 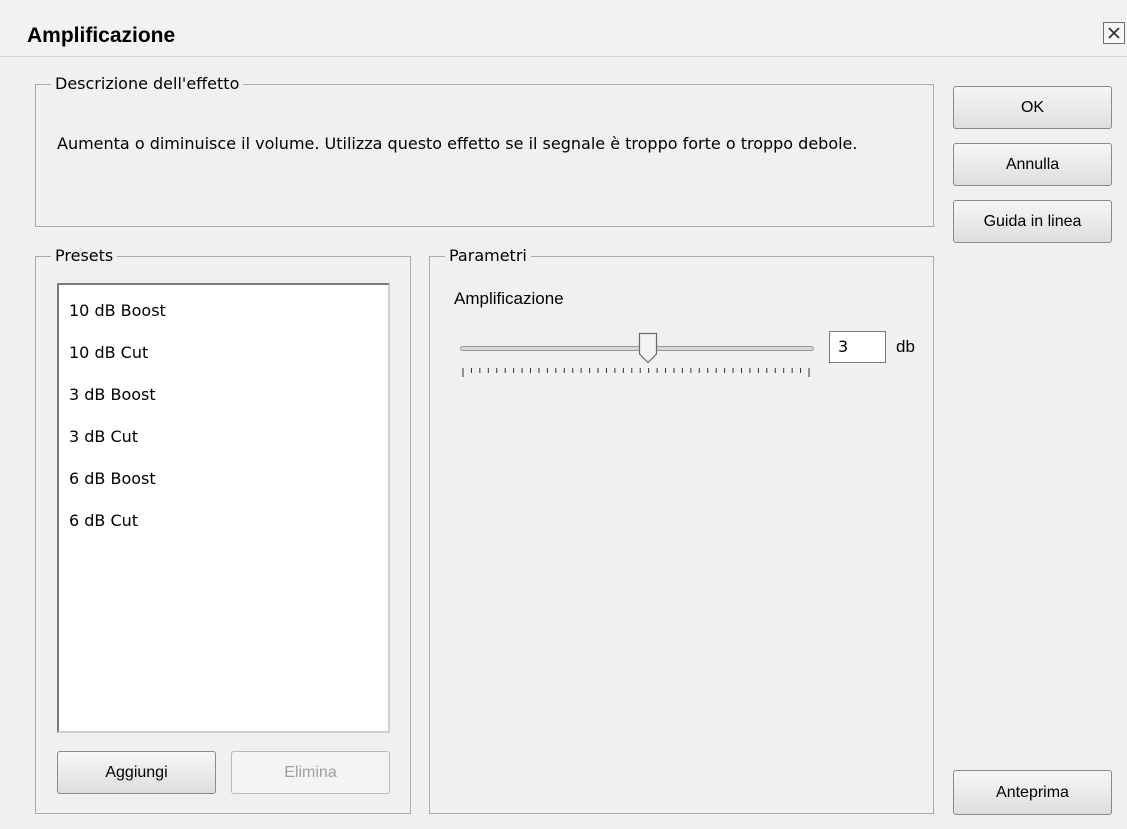 I want to click on amplification-label: Amplificazione, so click(x=509, y=298).